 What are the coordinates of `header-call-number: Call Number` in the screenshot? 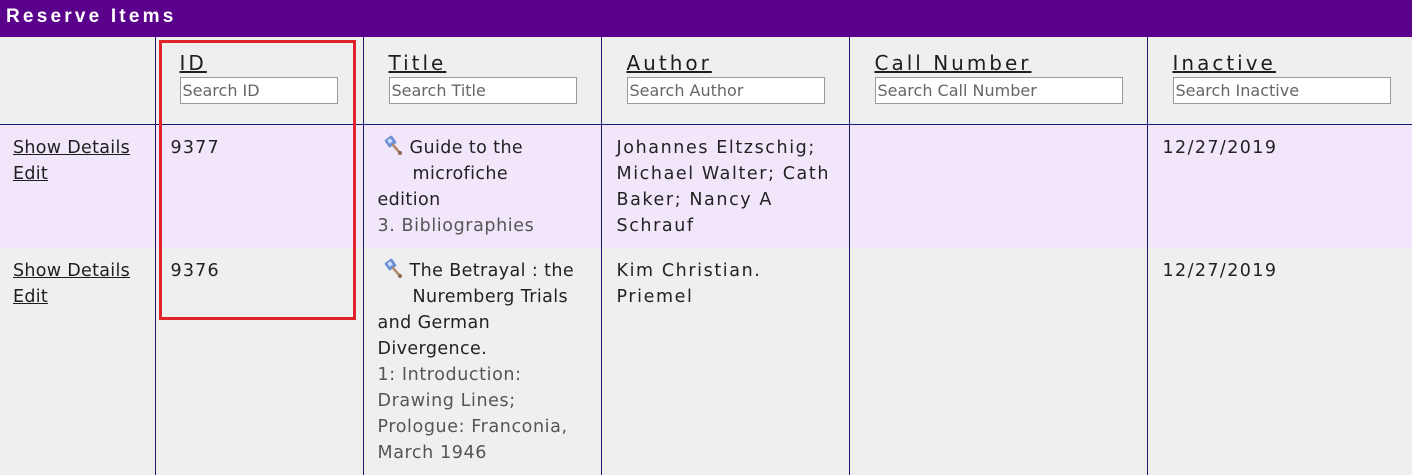 It's located at (997, 81).